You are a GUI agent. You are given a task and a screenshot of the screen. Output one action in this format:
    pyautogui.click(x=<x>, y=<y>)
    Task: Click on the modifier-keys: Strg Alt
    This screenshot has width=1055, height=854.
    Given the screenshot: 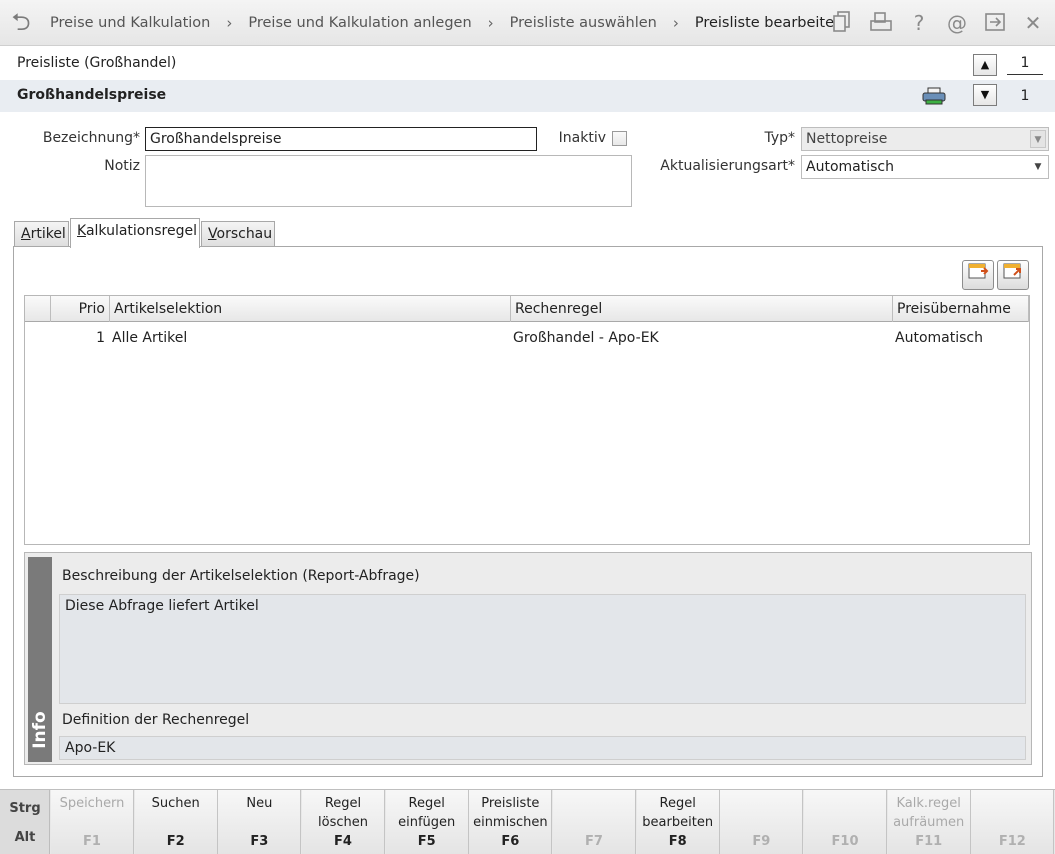 What is the action you would take?
    pyautogui.click(x=25, y=822)
    